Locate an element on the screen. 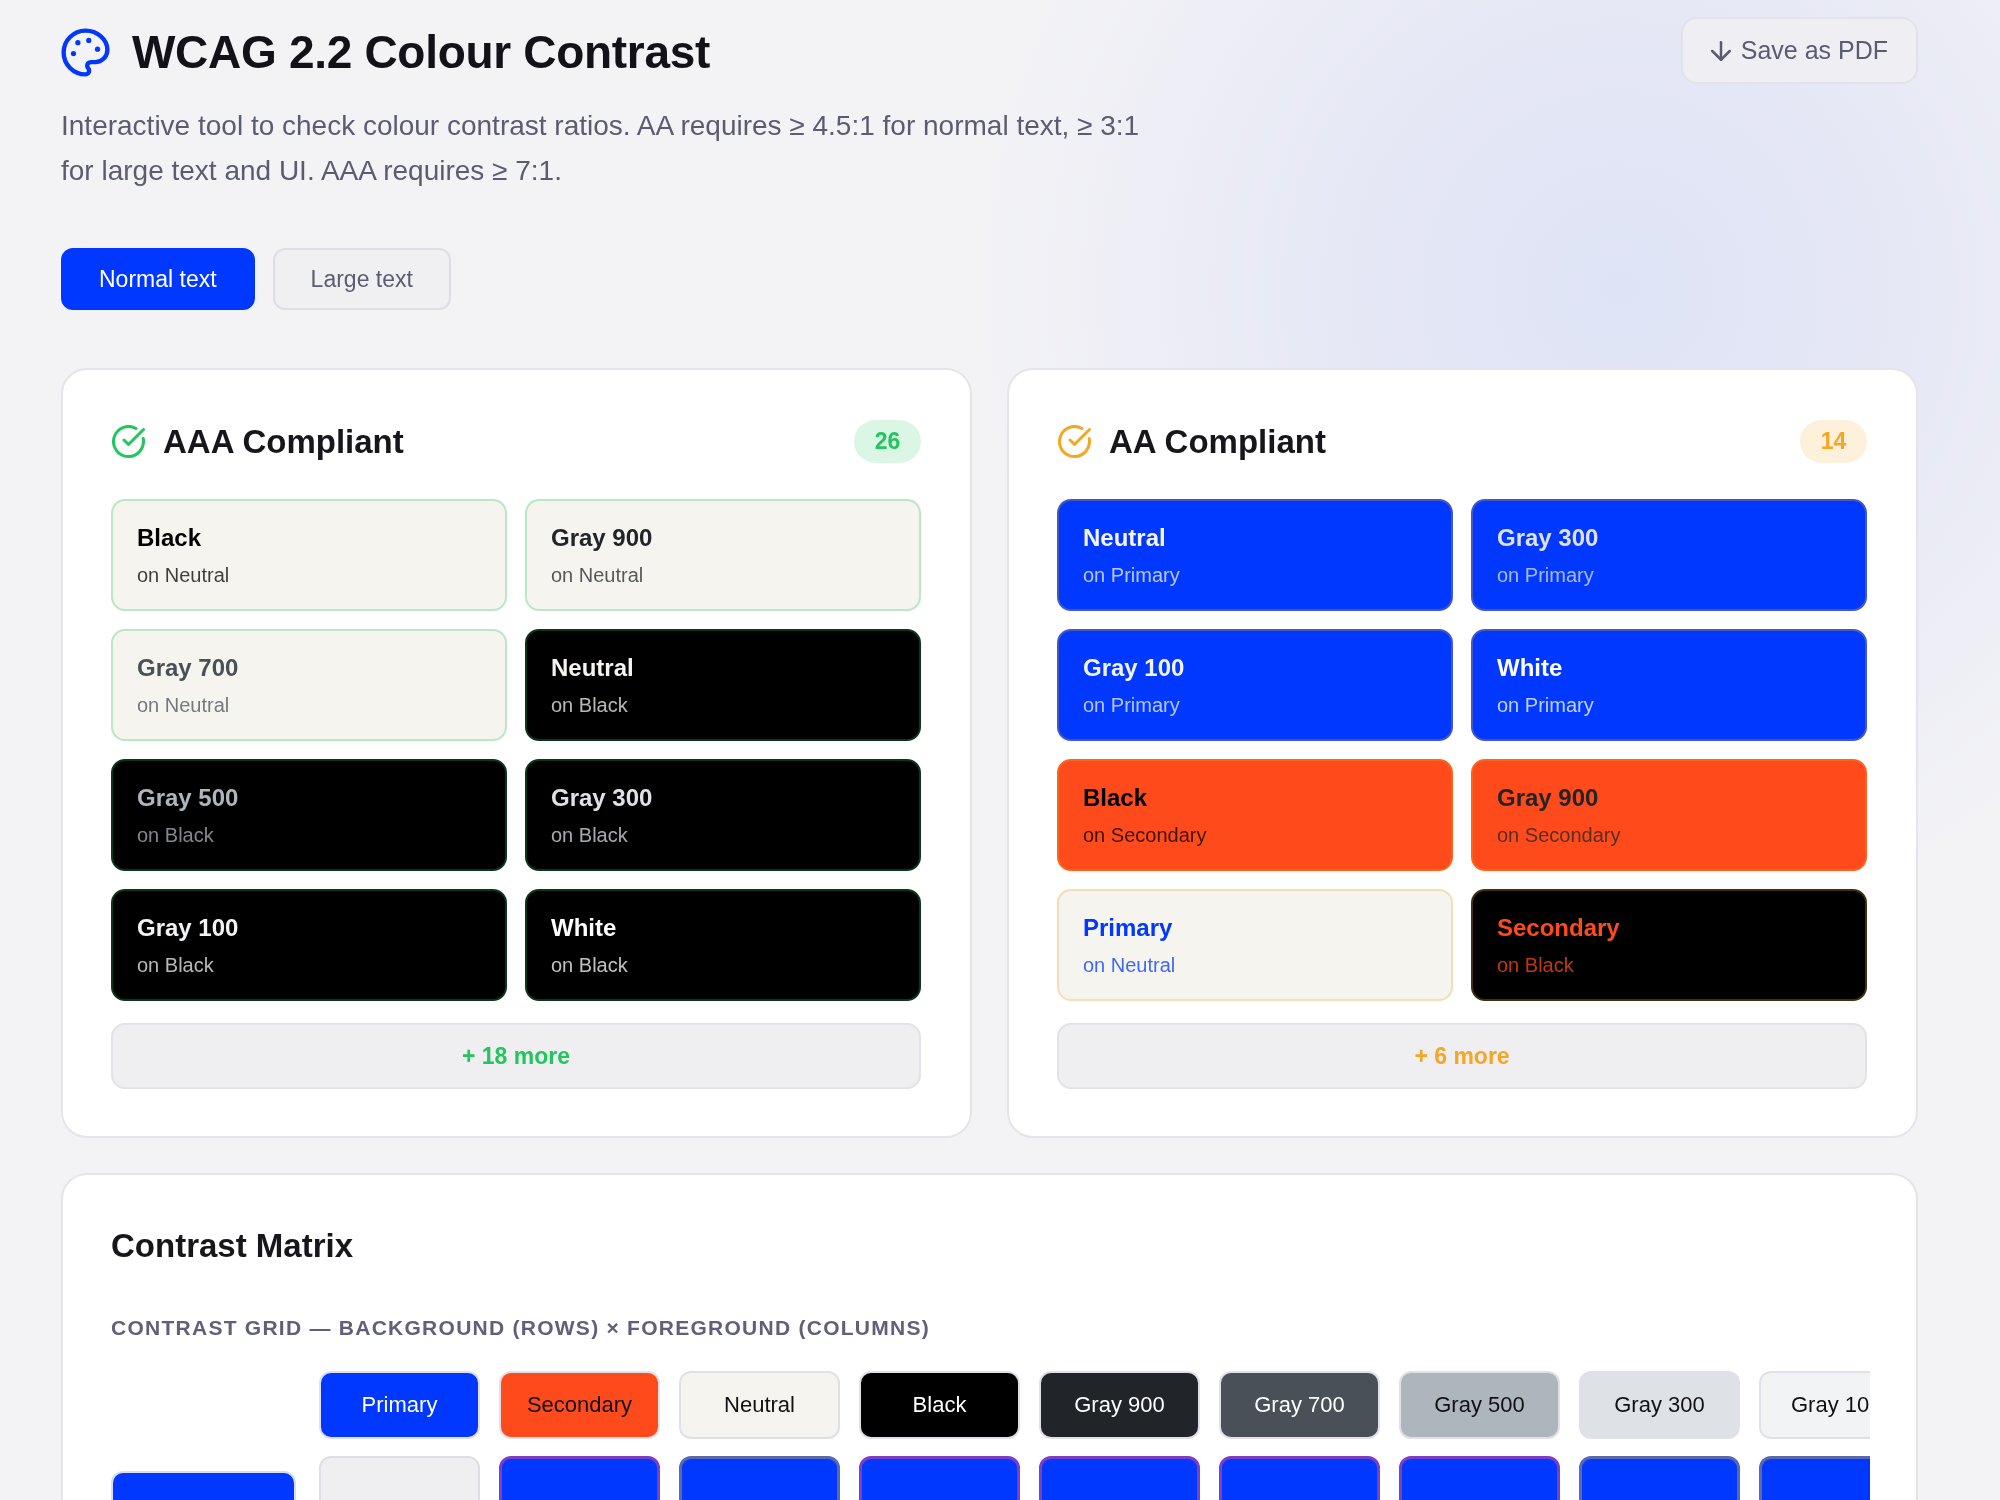  column-header: Black is located at coordinates (939, 1405).